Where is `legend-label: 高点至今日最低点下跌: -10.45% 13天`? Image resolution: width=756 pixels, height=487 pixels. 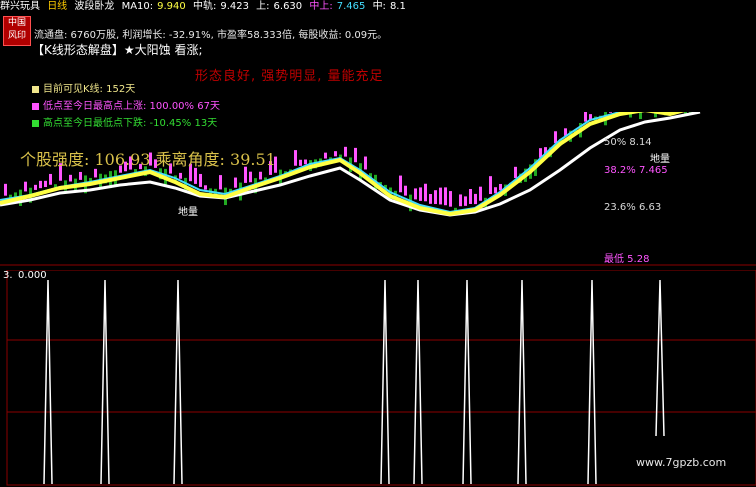 legend-label: 高点至今日最低点下跌: -10.45% 13天 is located at coordinates (130, 123).